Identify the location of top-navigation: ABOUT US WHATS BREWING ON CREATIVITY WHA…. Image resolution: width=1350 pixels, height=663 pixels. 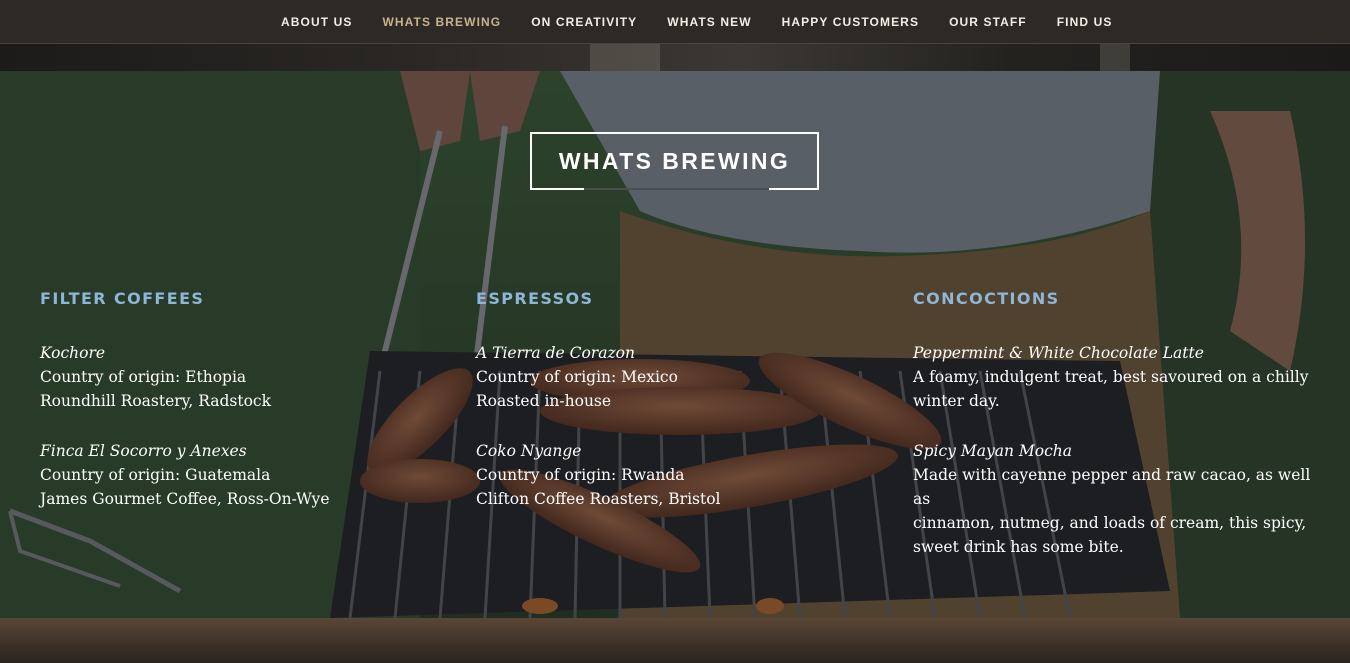
(675, 22).